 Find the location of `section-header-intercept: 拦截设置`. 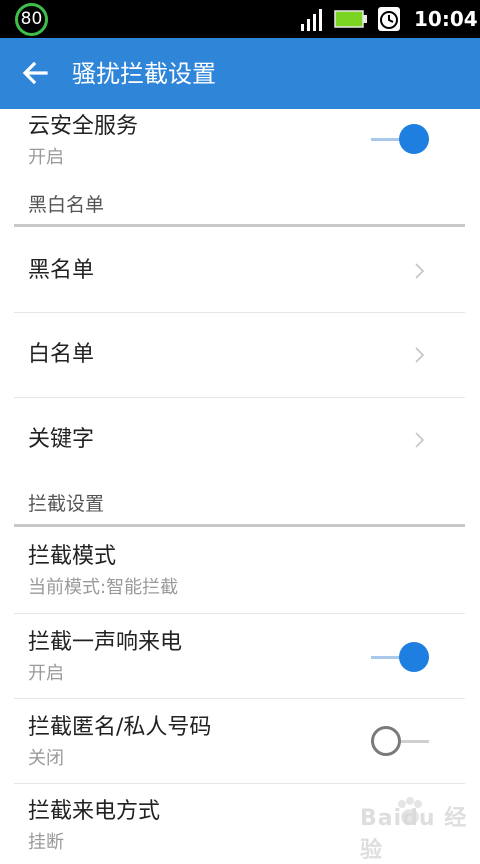

section-header-intercept: 拦截设置 is located at coordinates (239, 507).